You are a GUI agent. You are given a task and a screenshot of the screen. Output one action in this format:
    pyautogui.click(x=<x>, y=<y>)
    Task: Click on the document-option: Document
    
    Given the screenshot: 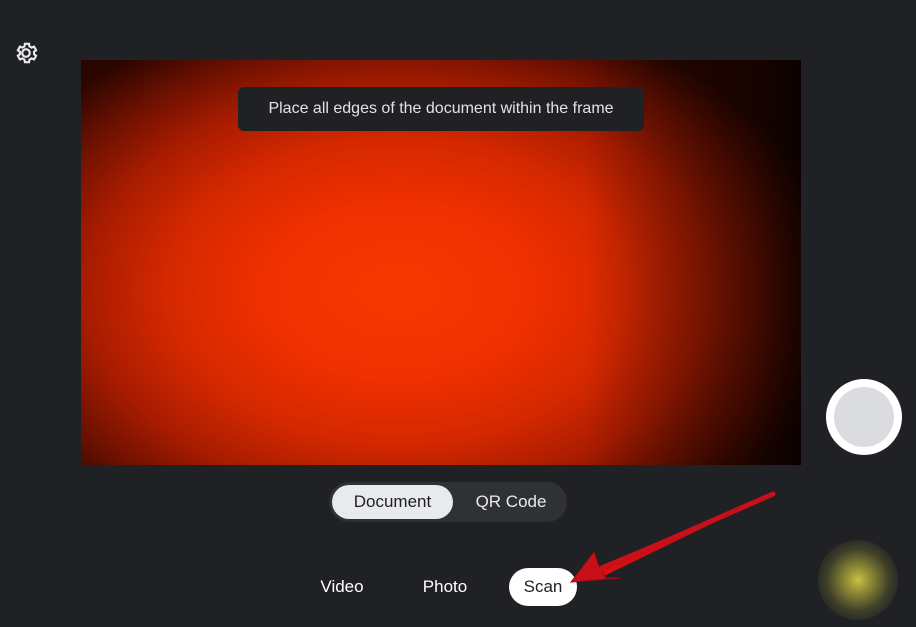 What is the action you would take?
    pyautogui.click(x=392, y=502)
    